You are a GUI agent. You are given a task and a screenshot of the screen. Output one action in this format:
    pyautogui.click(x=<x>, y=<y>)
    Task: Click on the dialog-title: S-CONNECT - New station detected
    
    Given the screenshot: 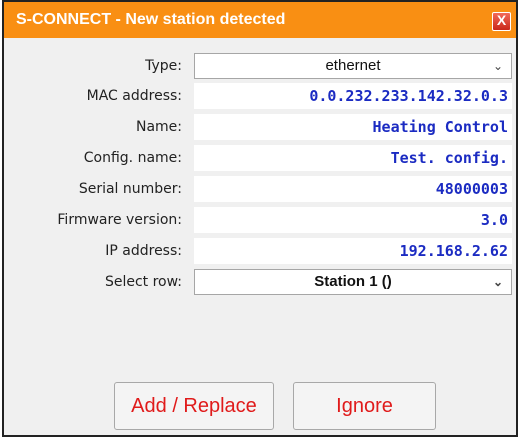 What is the action you would take?
    pyautogui.click(x=151, y=19)
    